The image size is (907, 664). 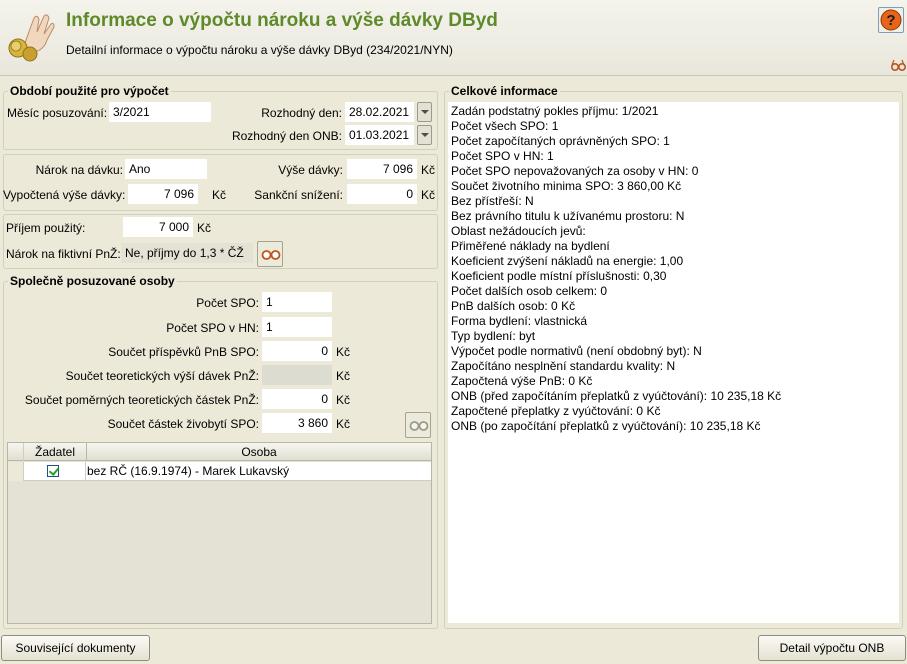 I want to click on info-line: Součet životního minima SPO: 3 860,00 Kč, so click(x=566, y=186).